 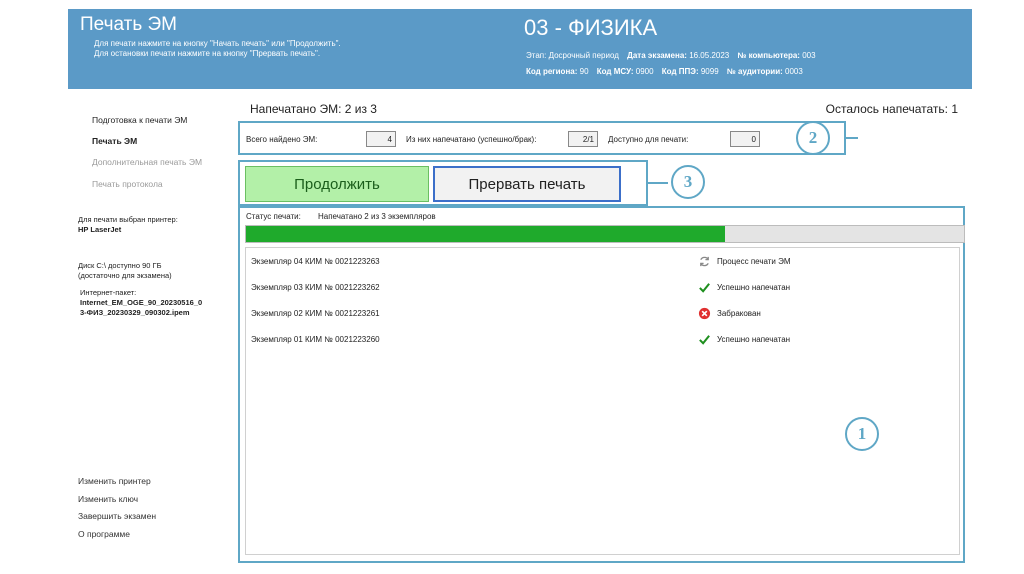 What do you see at coordinates (644, 71) in the screenshot?
I see `msu-value: 0900` at bounding box center [644, 71].